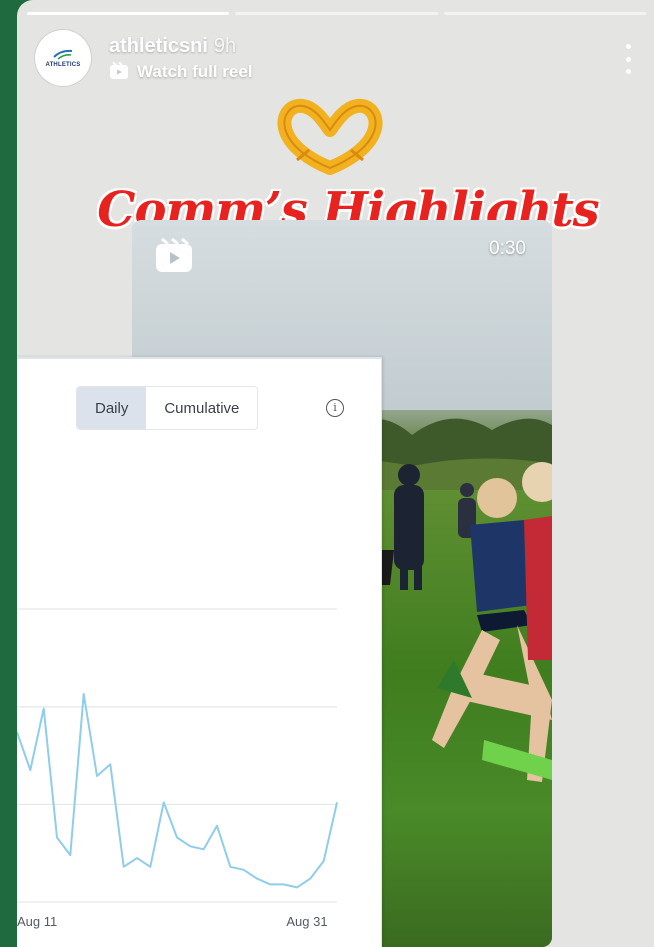 The image size is (654, 947). Describe the element at coordinates (37, 921) in the screenshot. I see `x-tick-label: Aug 11` at that location.